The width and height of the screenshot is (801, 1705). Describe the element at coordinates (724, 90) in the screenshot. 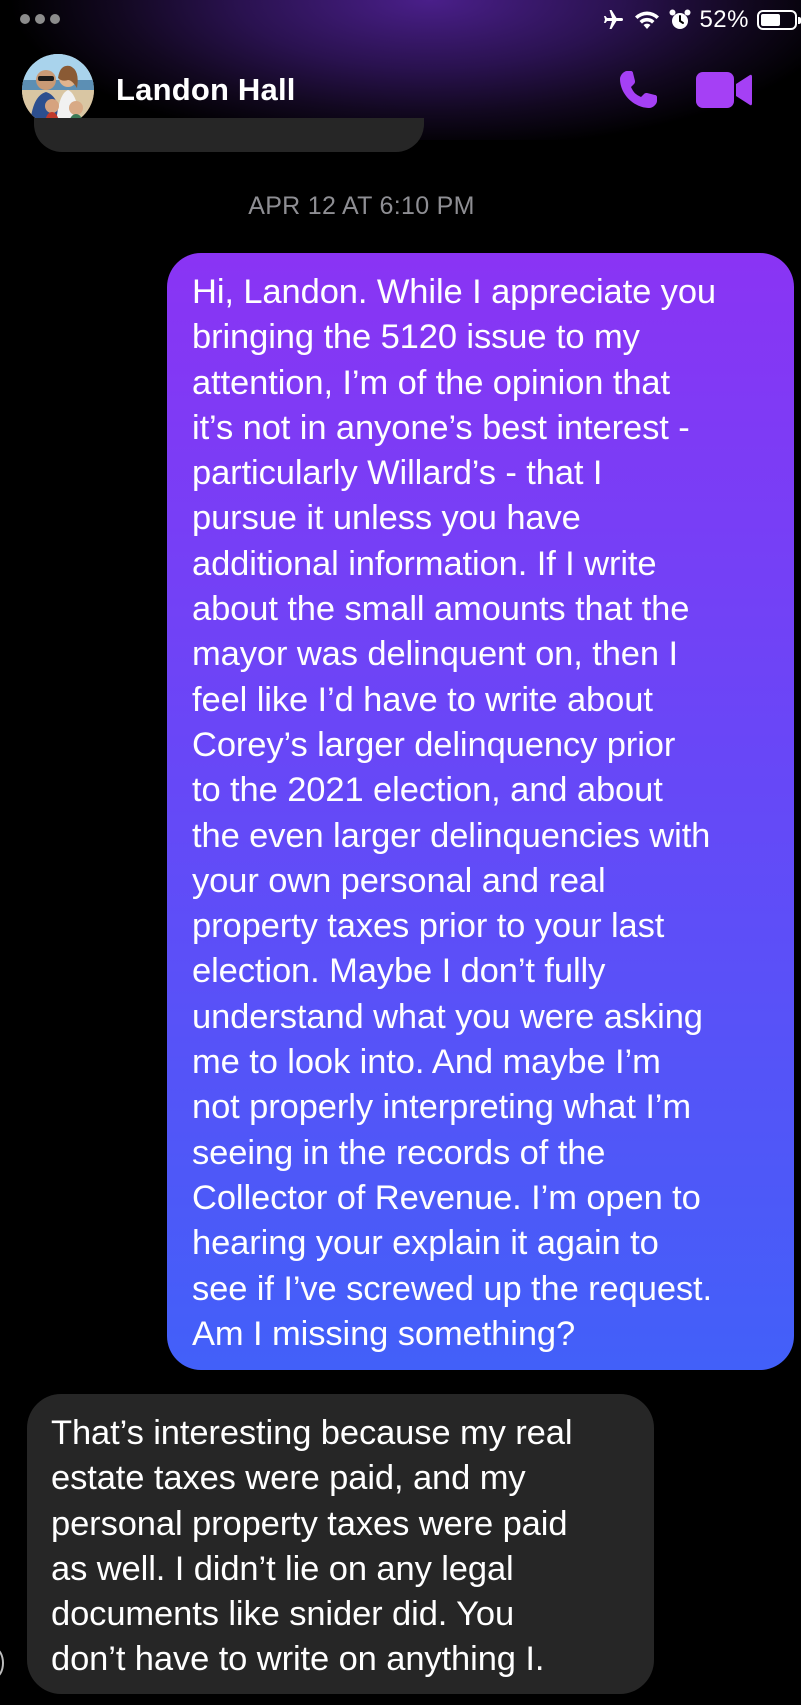

I see `video-call-icon` at that location.